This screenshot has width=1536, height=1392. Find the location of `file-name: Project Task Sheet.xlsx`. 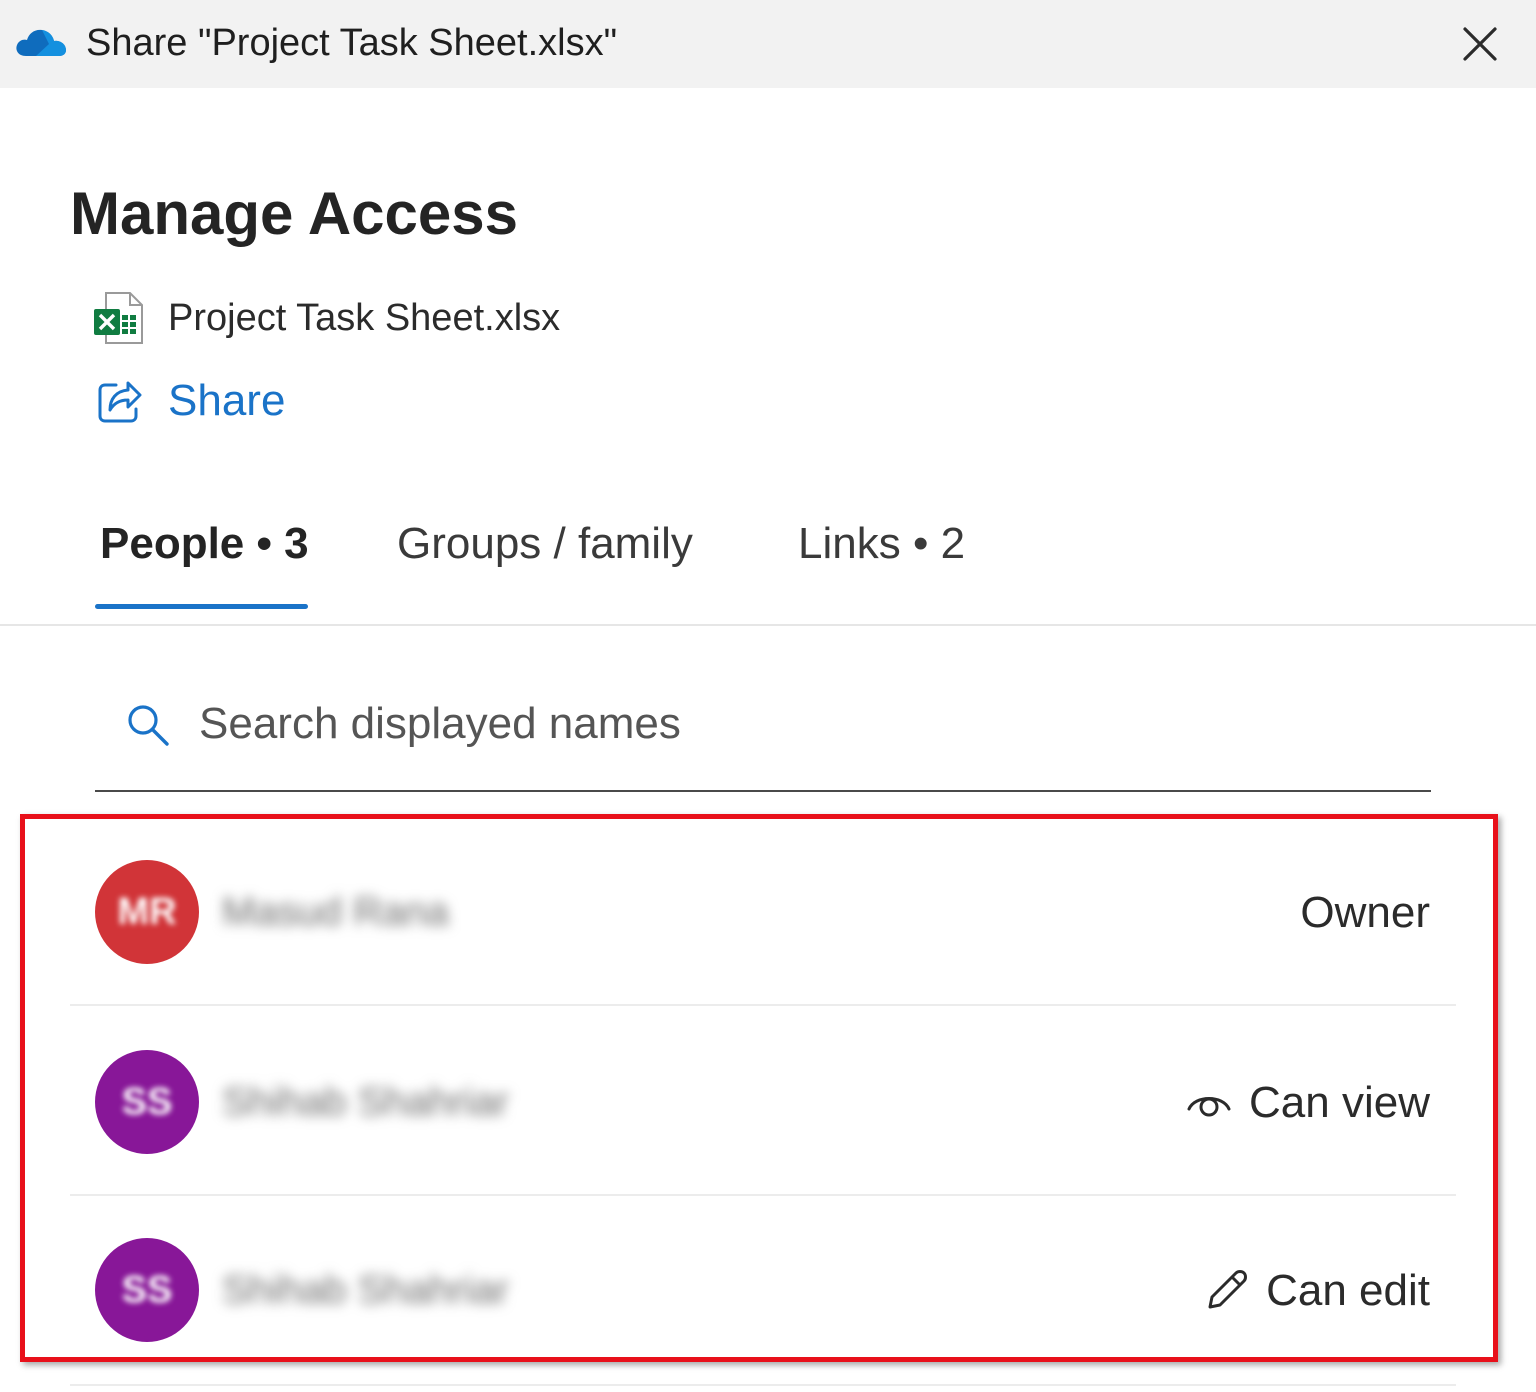

file-name: Project Task Sheet.xlsx is located at coordinates (364, 317).